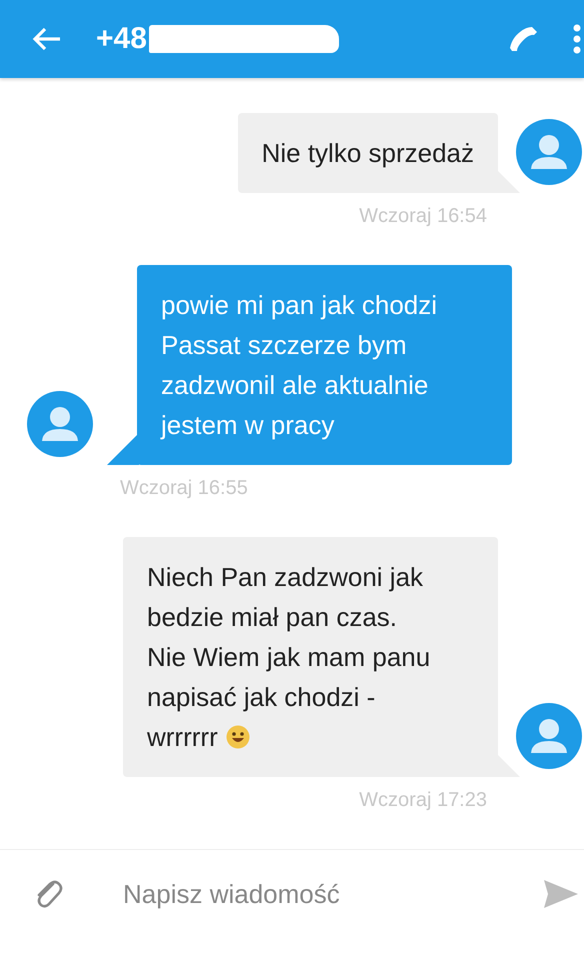 This screenshot has height=960, width=584. I want to click on call-button, so click(523, 39).